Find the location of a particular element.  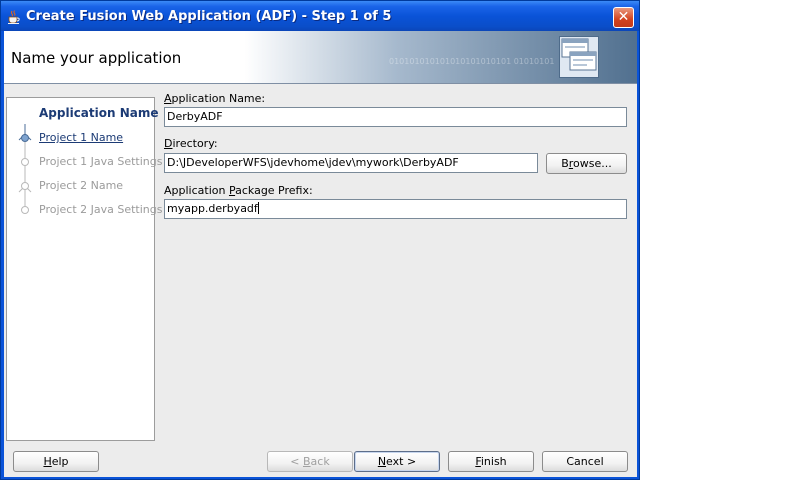

step-label: Project 1 Name is located at coordinates (81, 137).